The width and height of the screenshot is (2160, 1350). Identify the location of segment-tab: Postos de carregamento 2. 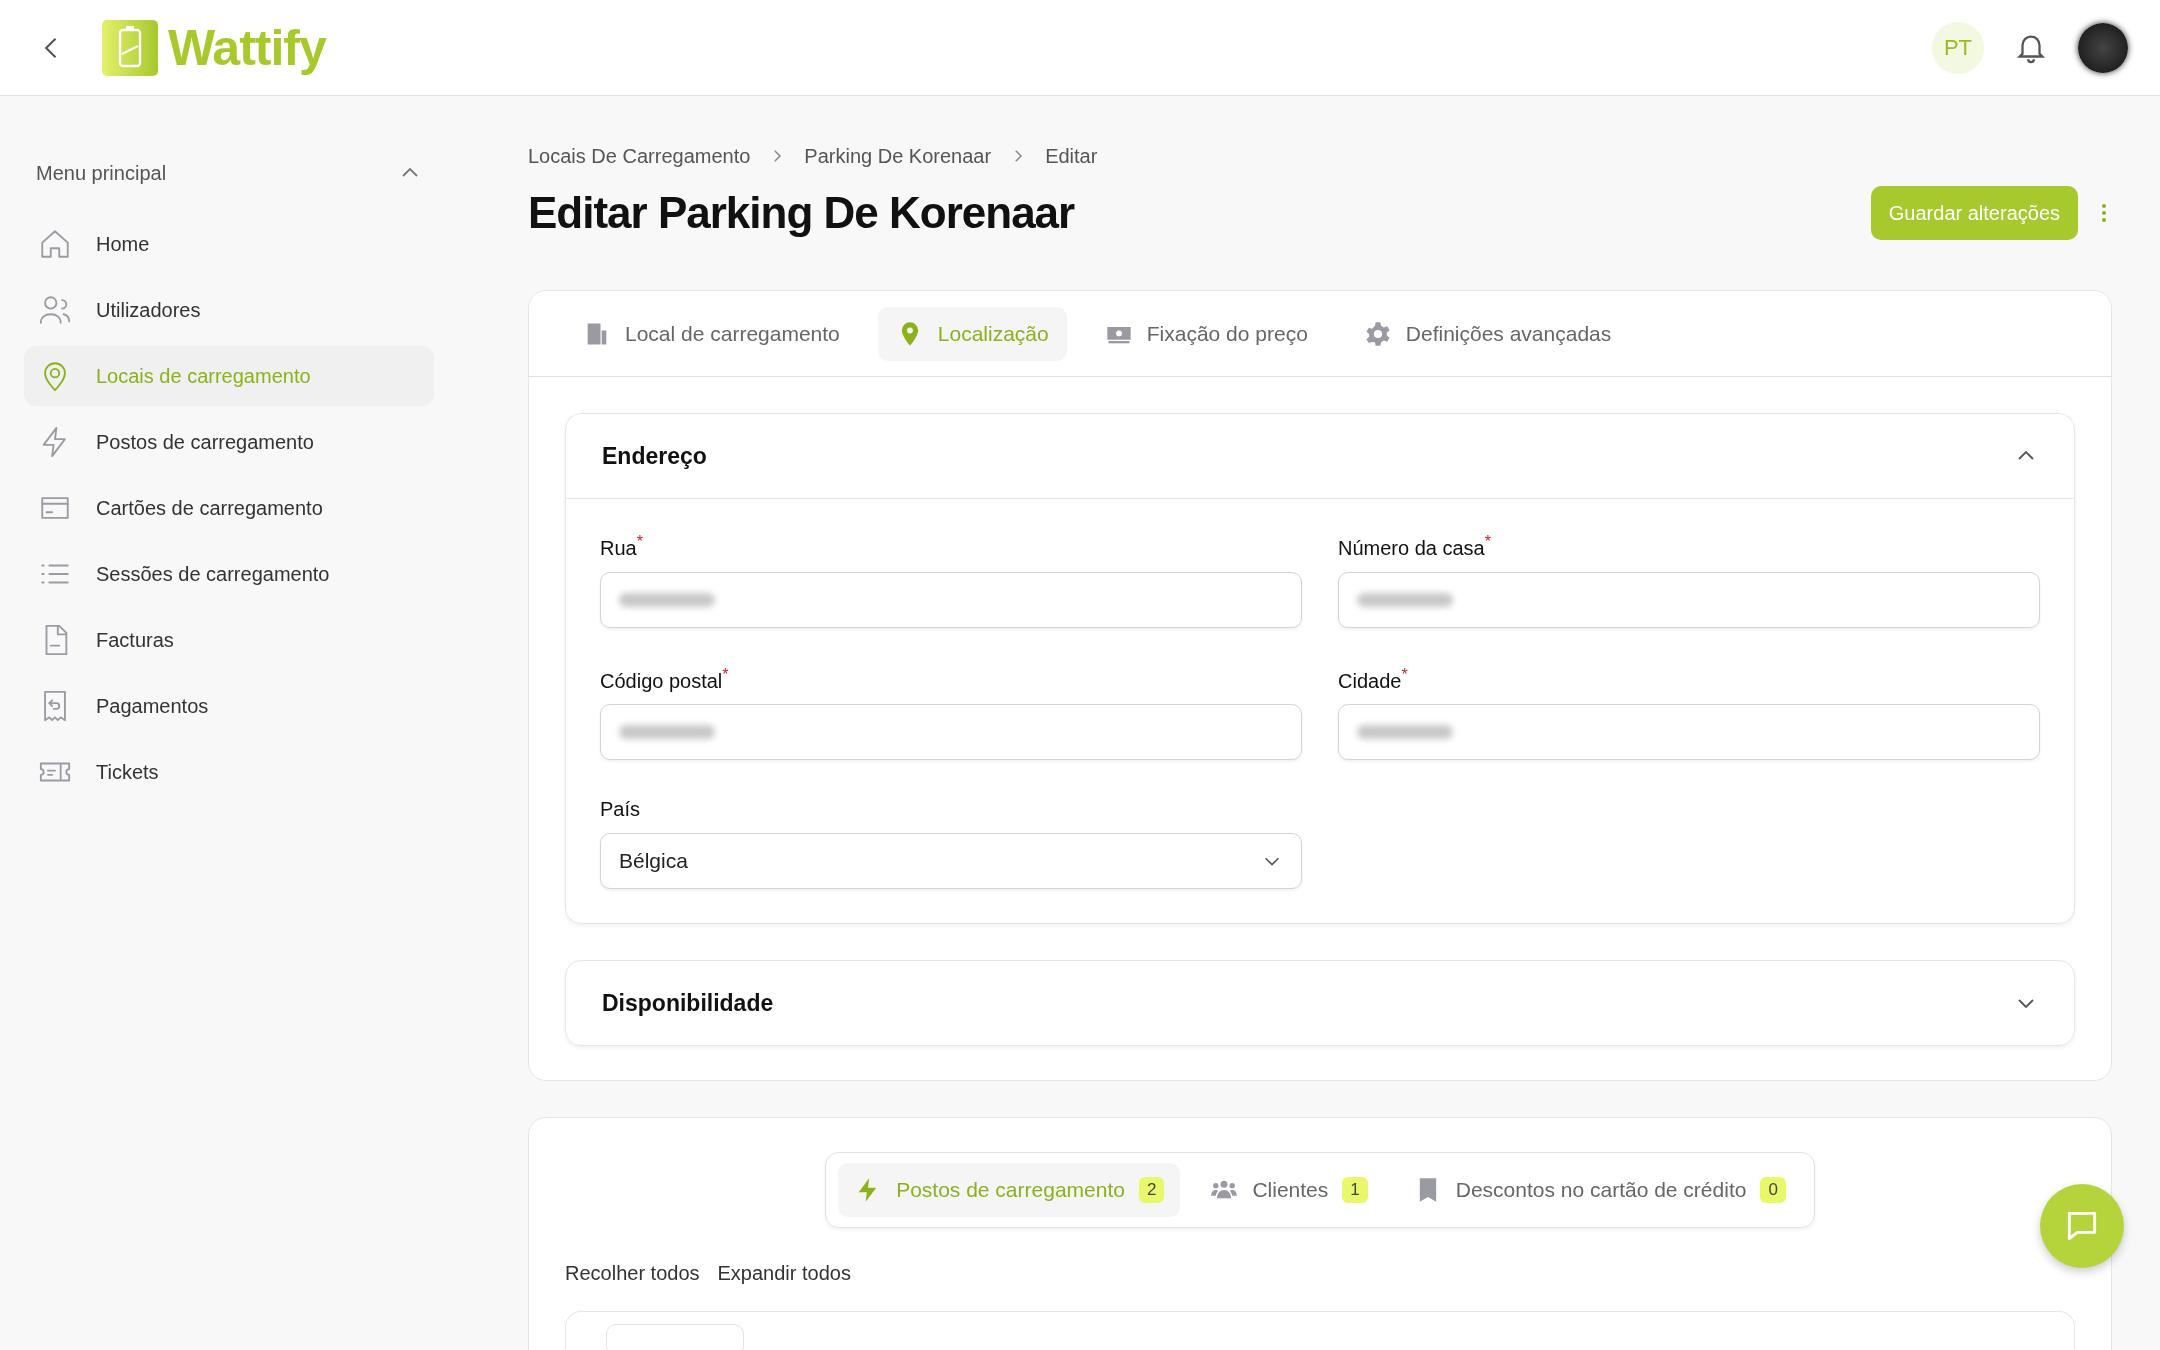
(1009, 1190).